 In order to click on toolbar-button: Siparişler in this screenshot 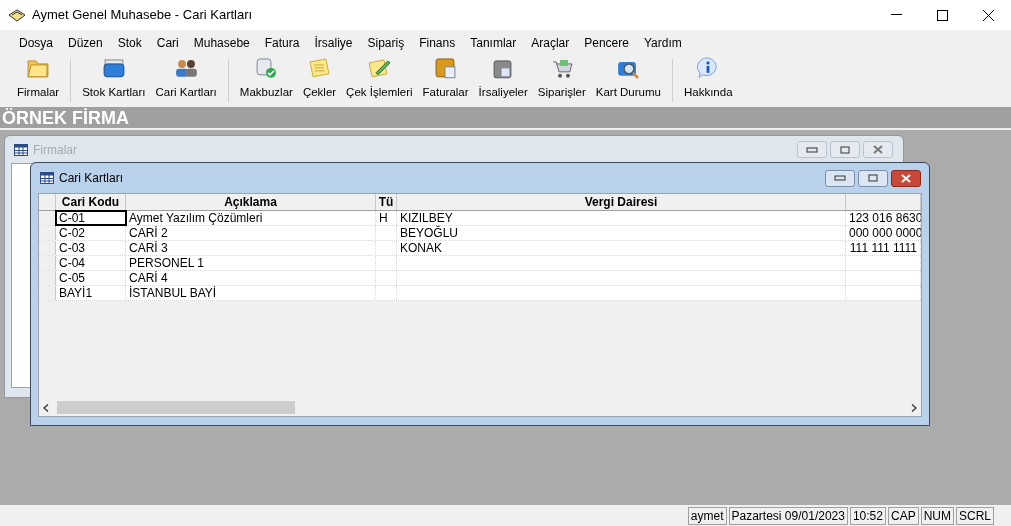, I will do `click(561, 80)`.